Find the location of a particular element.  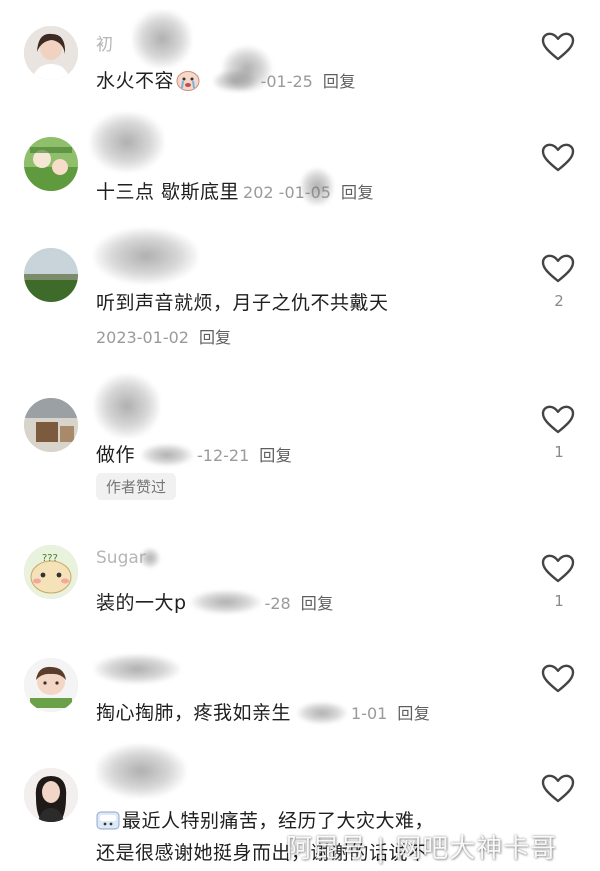

author-liked-badge: 作者赞过 is located at coordinates (136, 486).